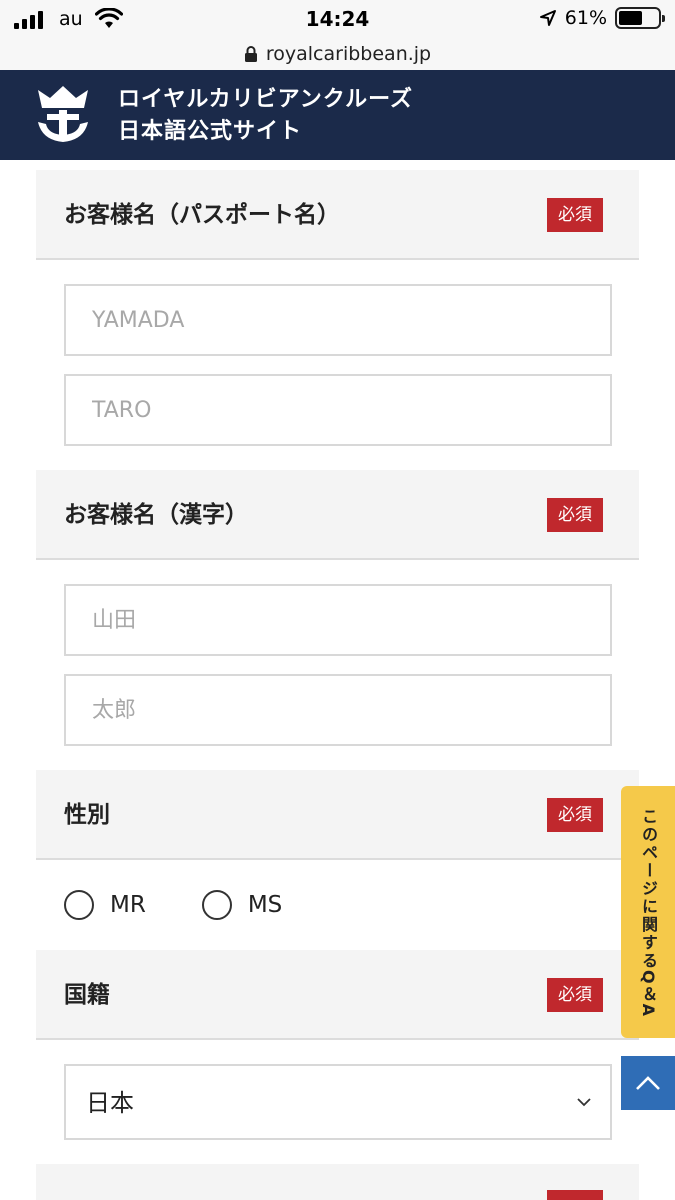 The image size is (675, 1200). I want to click on gender-option-ms: MS, so click(242, 905).